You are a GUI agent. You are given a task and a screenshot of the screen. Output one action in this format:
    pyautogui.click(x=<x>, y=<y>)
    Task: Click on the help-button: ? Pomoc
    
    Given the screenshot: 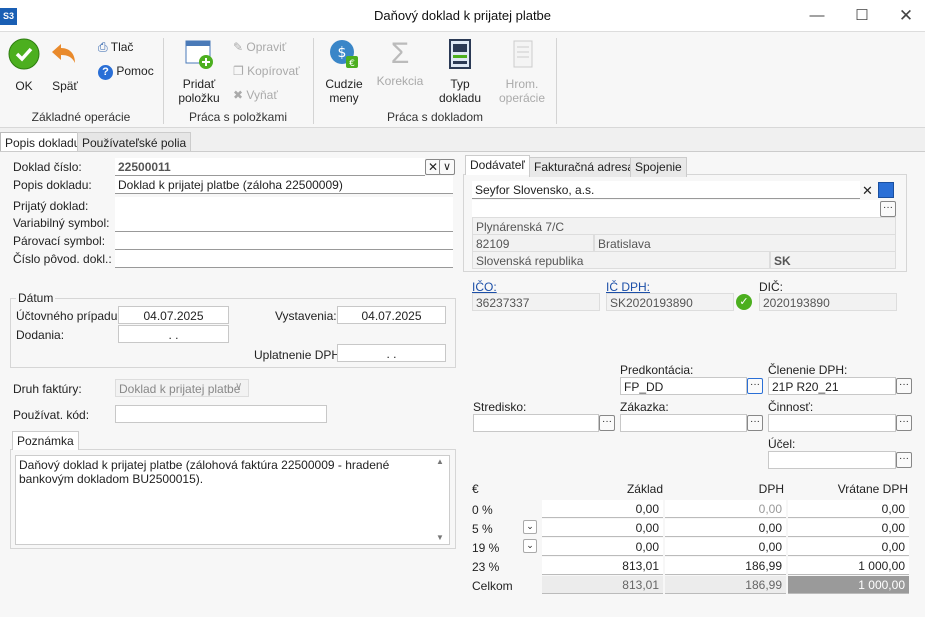 What is the action you would take?
    pyautogui.click(x=126, y=71)
    